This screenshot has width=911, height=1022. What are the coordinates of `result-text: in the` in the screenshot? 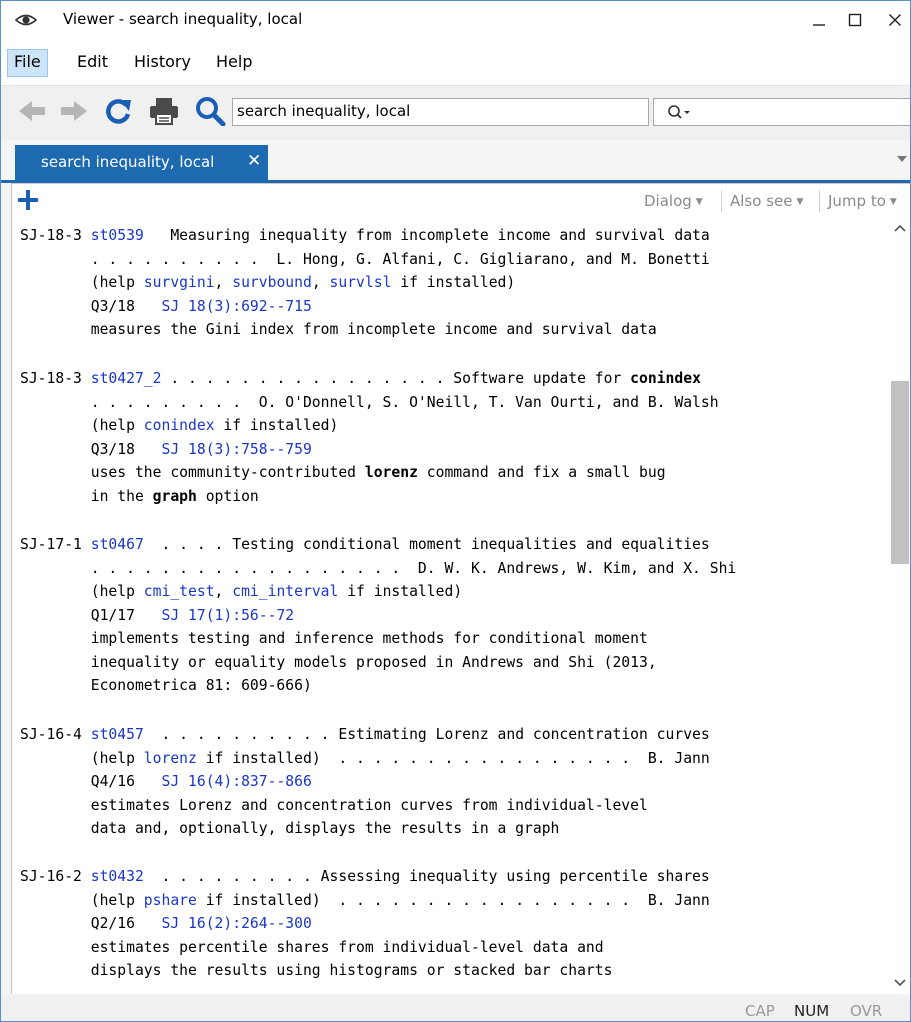 It's located at (86, 496).